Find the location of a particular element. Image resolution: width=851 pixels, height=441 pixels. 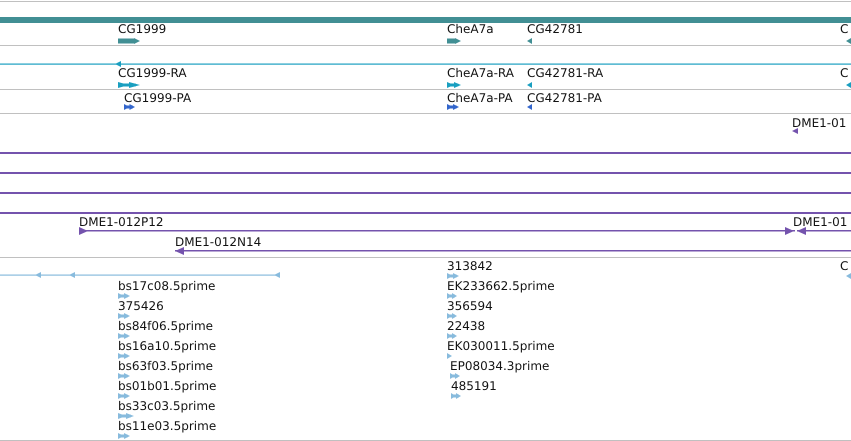

feature-label: bs16a10.5prime is located at coordinates (167, 346).